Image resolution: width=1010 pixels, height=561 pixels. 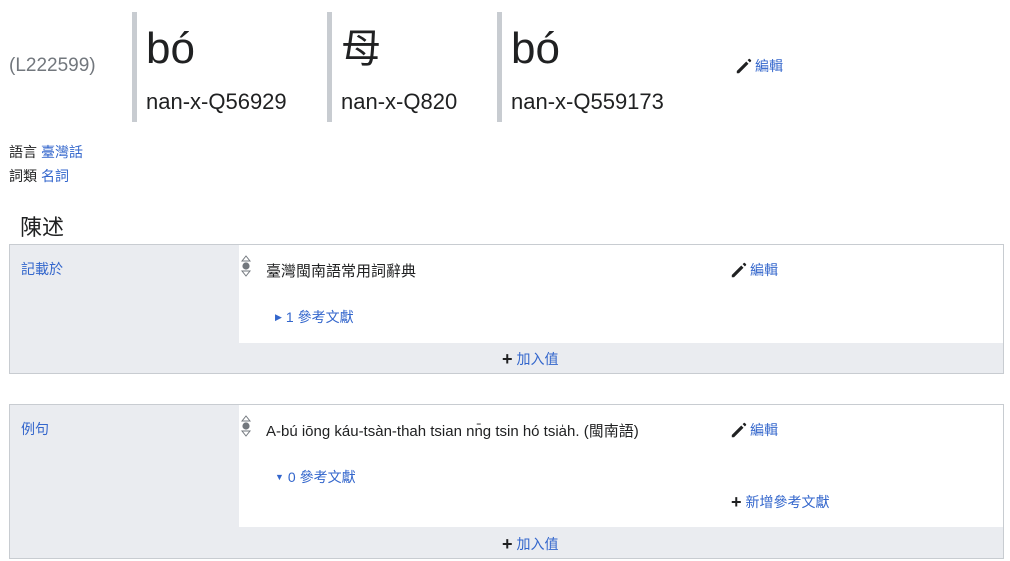 What do you see at coordinates (35, 429) in the screenshot?
I see `property-link: 例句` at bounding box center [35, 429].